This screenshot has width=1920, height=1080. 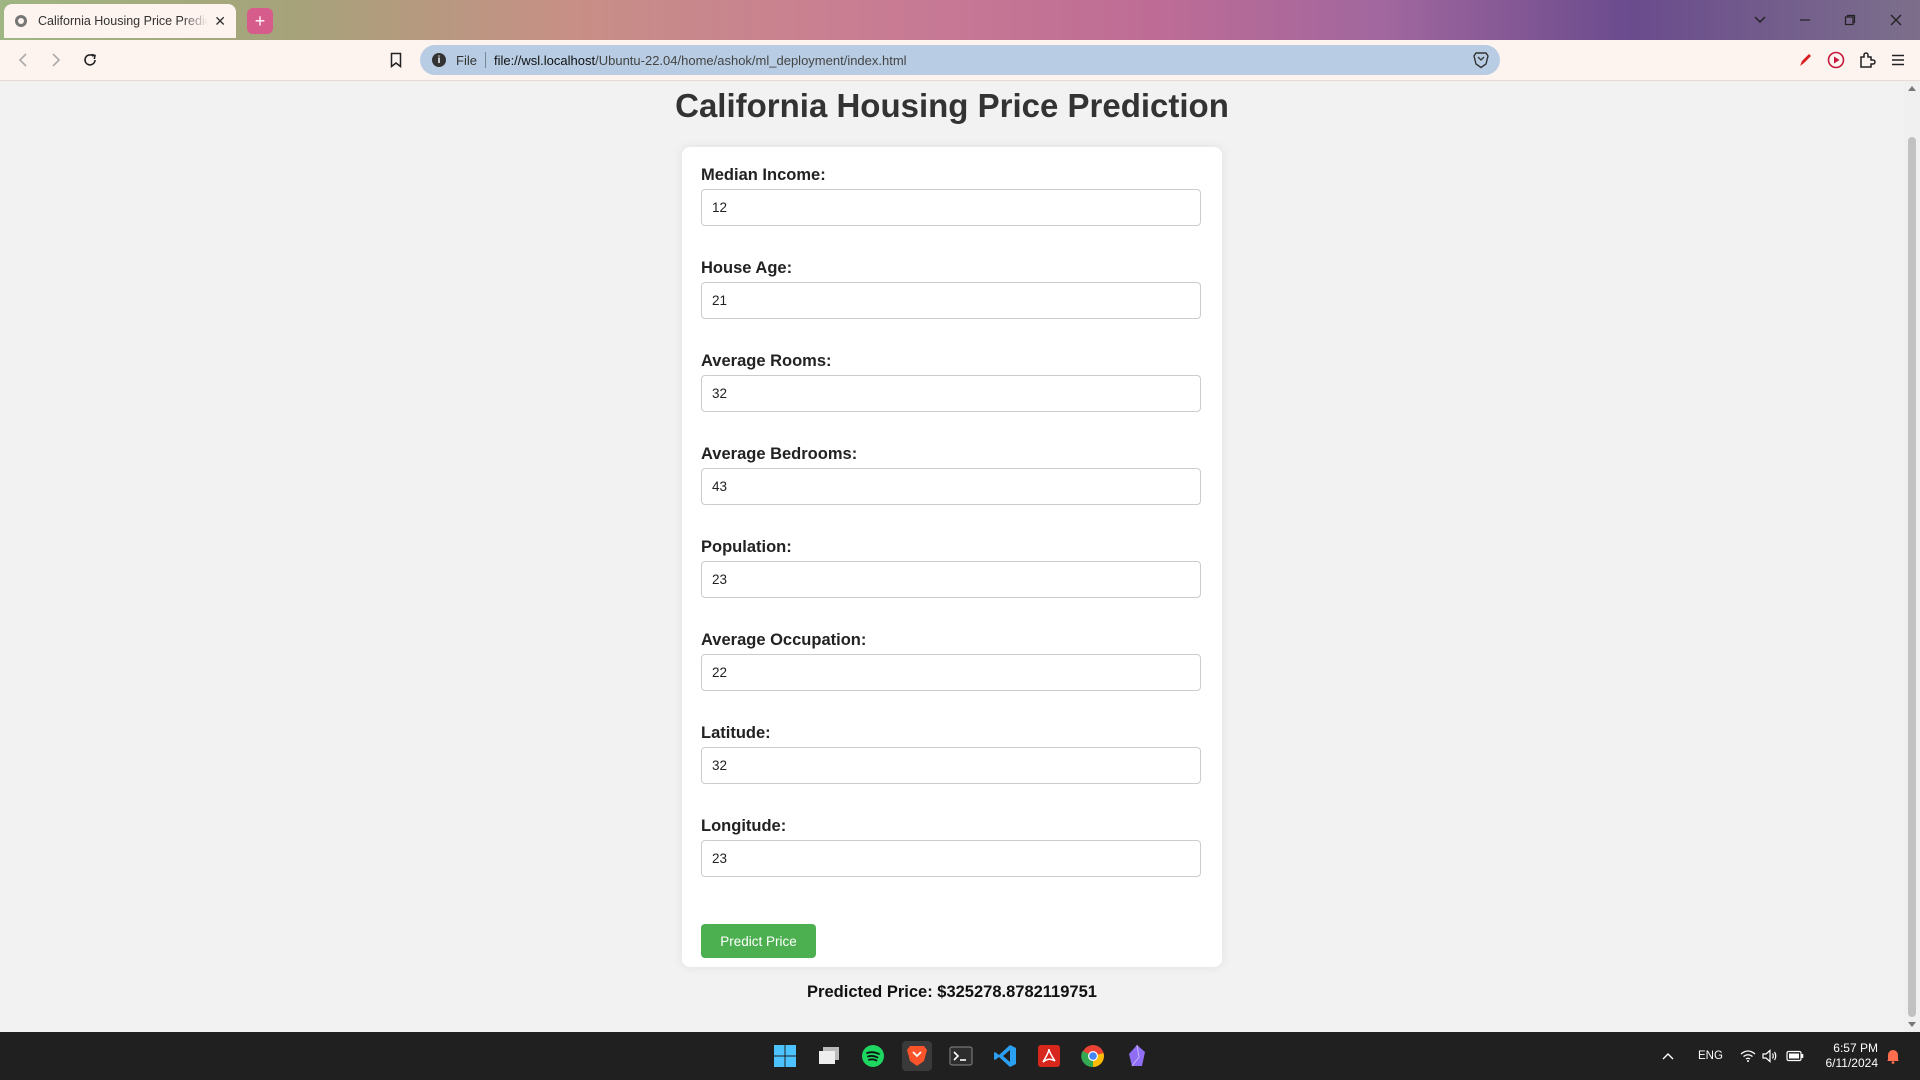 What do you see at coordinates (1710, 1056) in the screenshot?
I see `language-indicator: ENG` at bounding box center [1710, 1056].